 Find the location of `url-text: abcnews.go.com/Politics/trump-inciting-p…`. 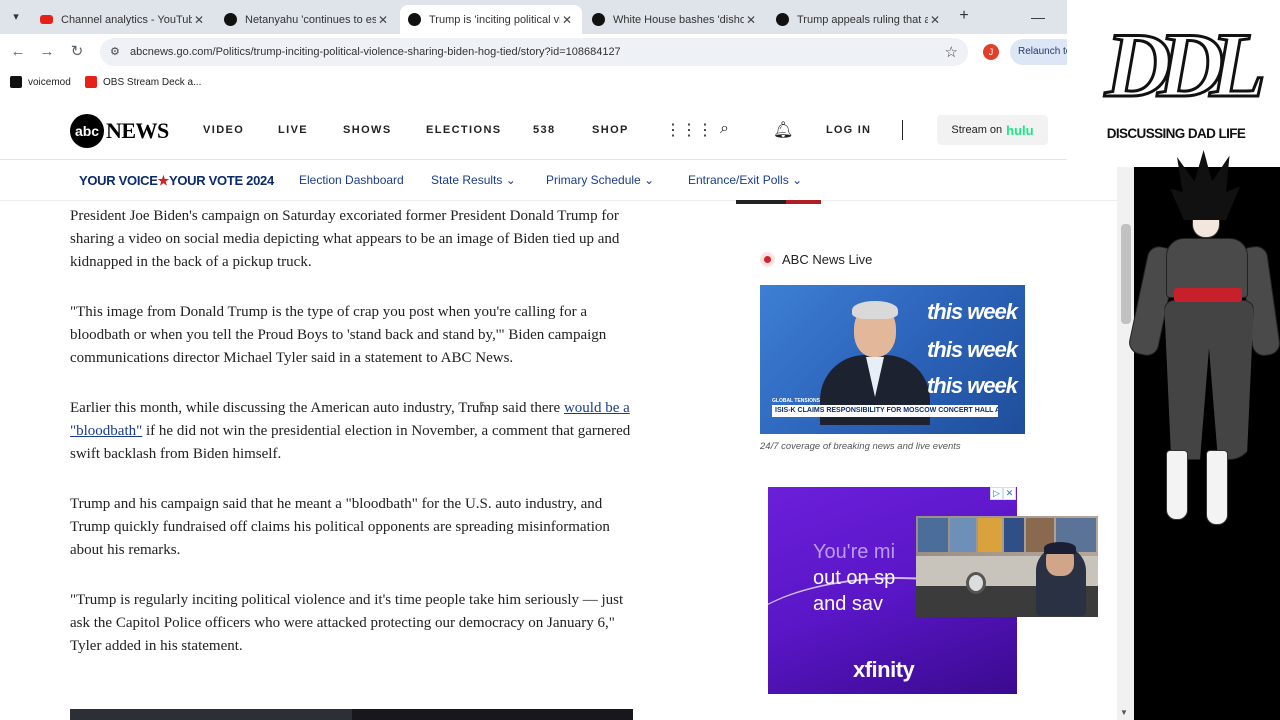

url-text: abcnews.go.com/Politics/trump-inciting-p… is located at coordinates (375, 52).